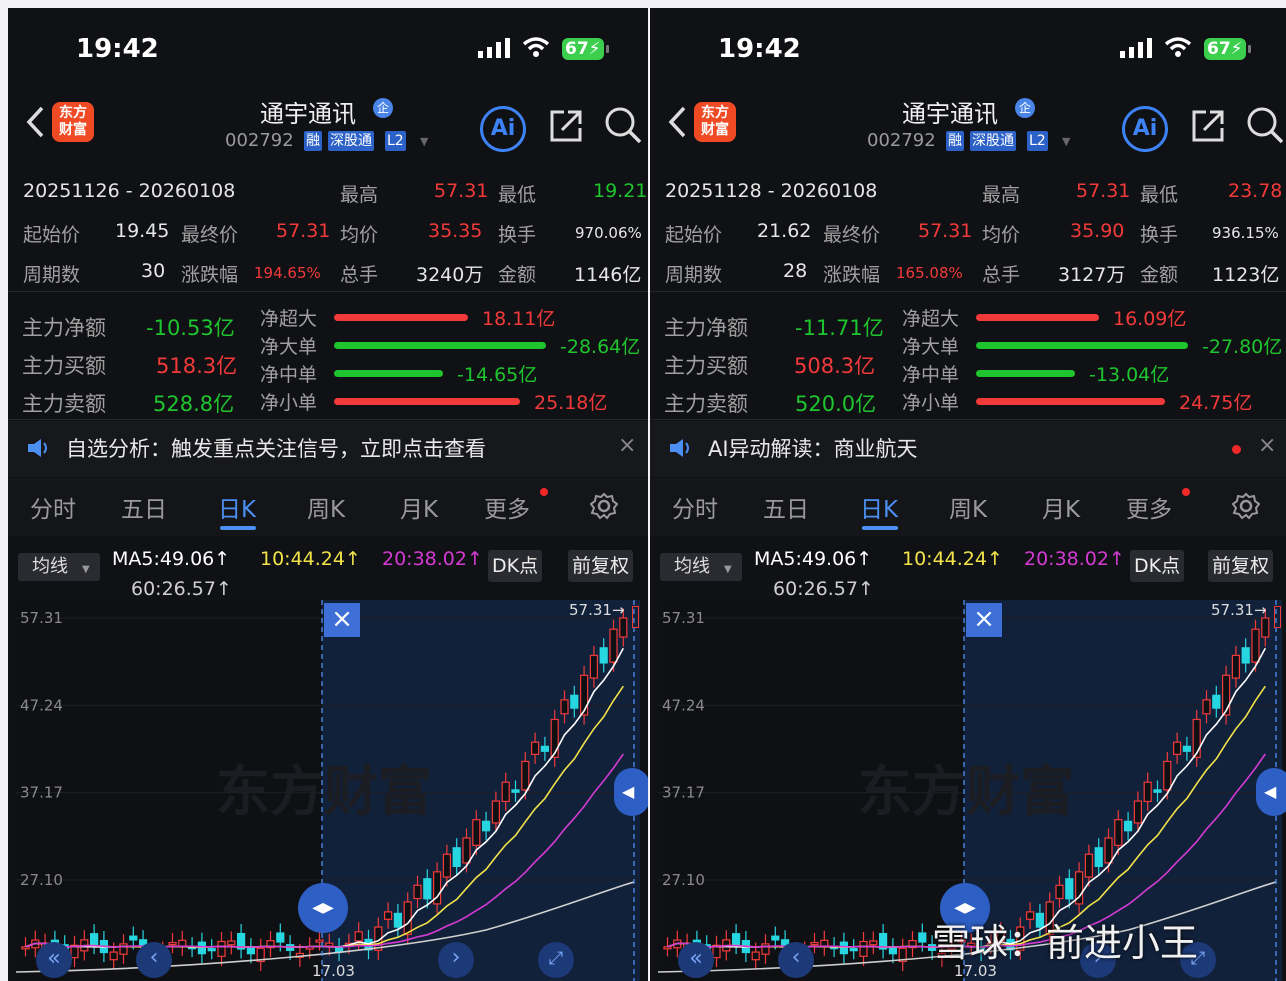 Image resolution: width=1286 pixels, height=981 pixels. I want to click on main-sell-label: 主力卖额, so click(706, 404).